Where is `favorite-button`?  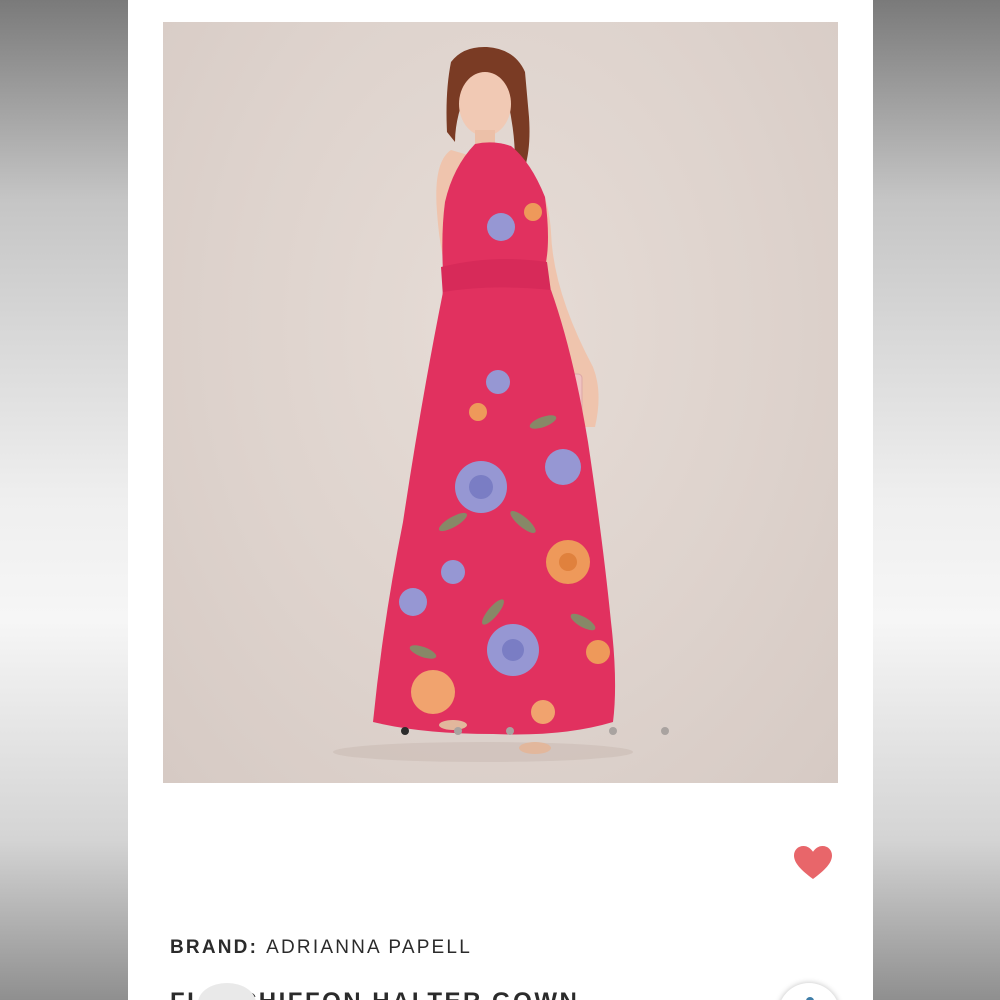 favorite-button is located at coordinates (813, 863).